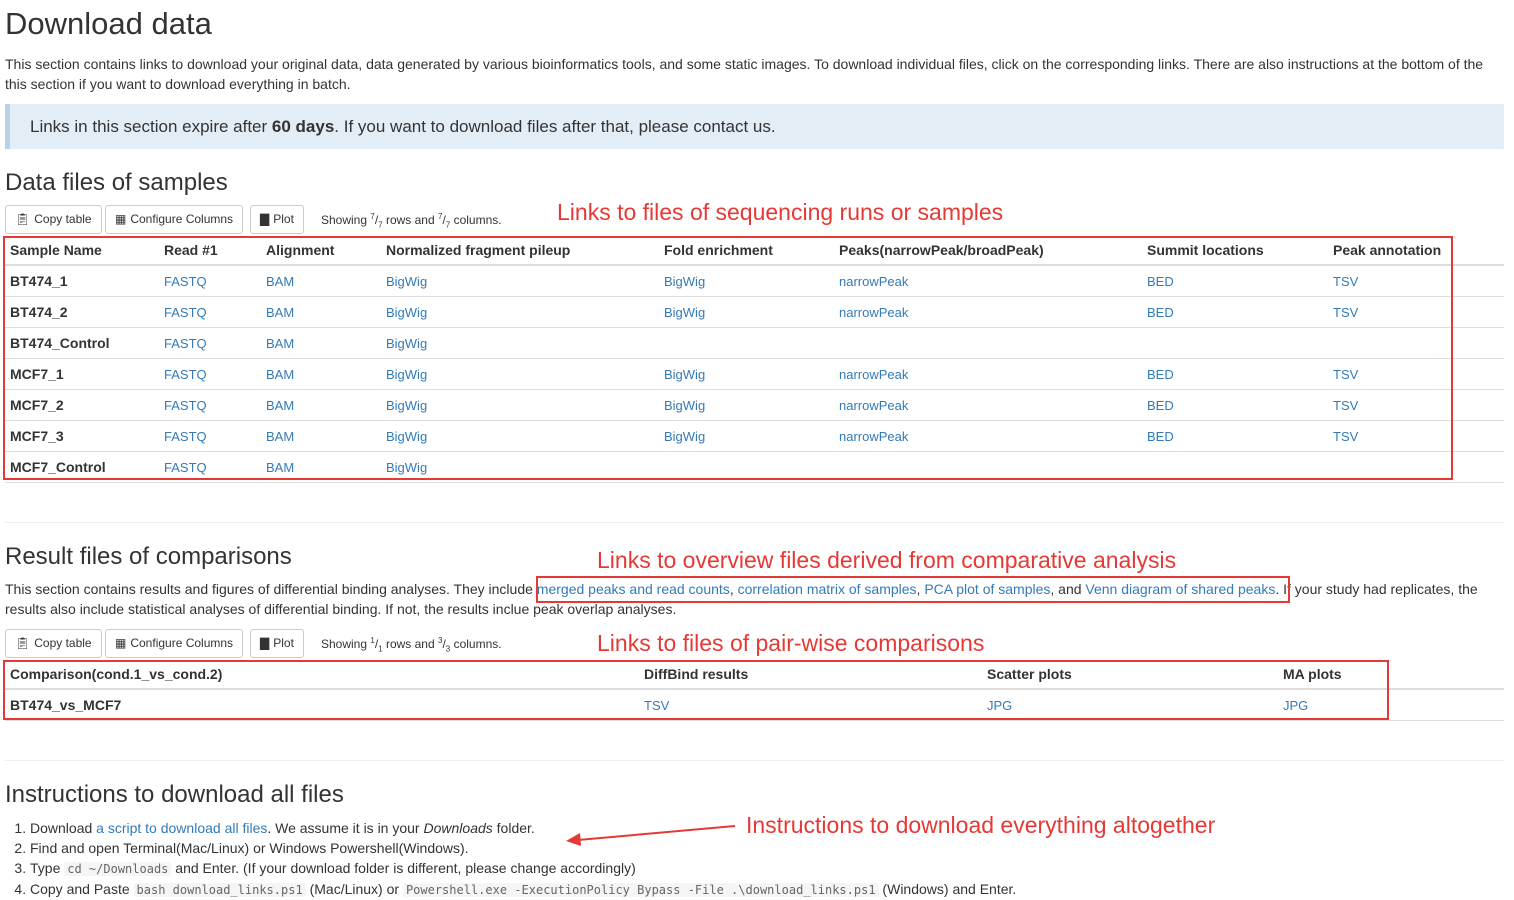  I want to click on pca-plot-link: PCA plot of samples, so click(987, 589).